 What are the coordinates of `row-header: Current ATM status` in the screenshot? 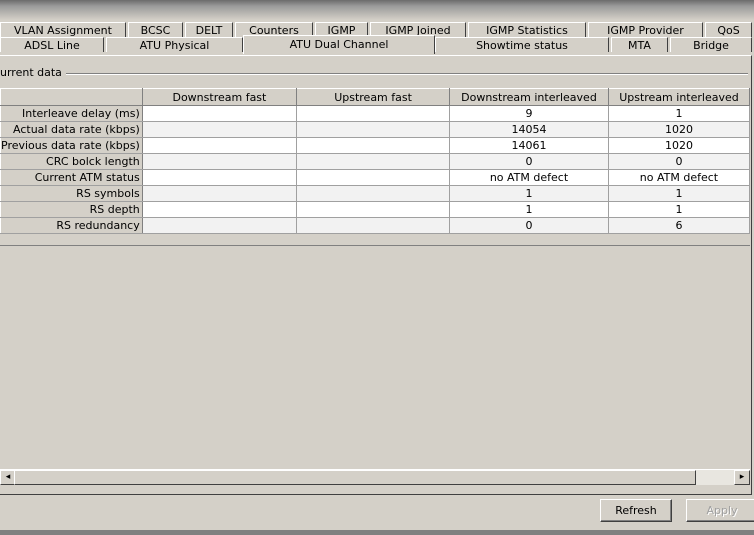 It's located at (71, 177).